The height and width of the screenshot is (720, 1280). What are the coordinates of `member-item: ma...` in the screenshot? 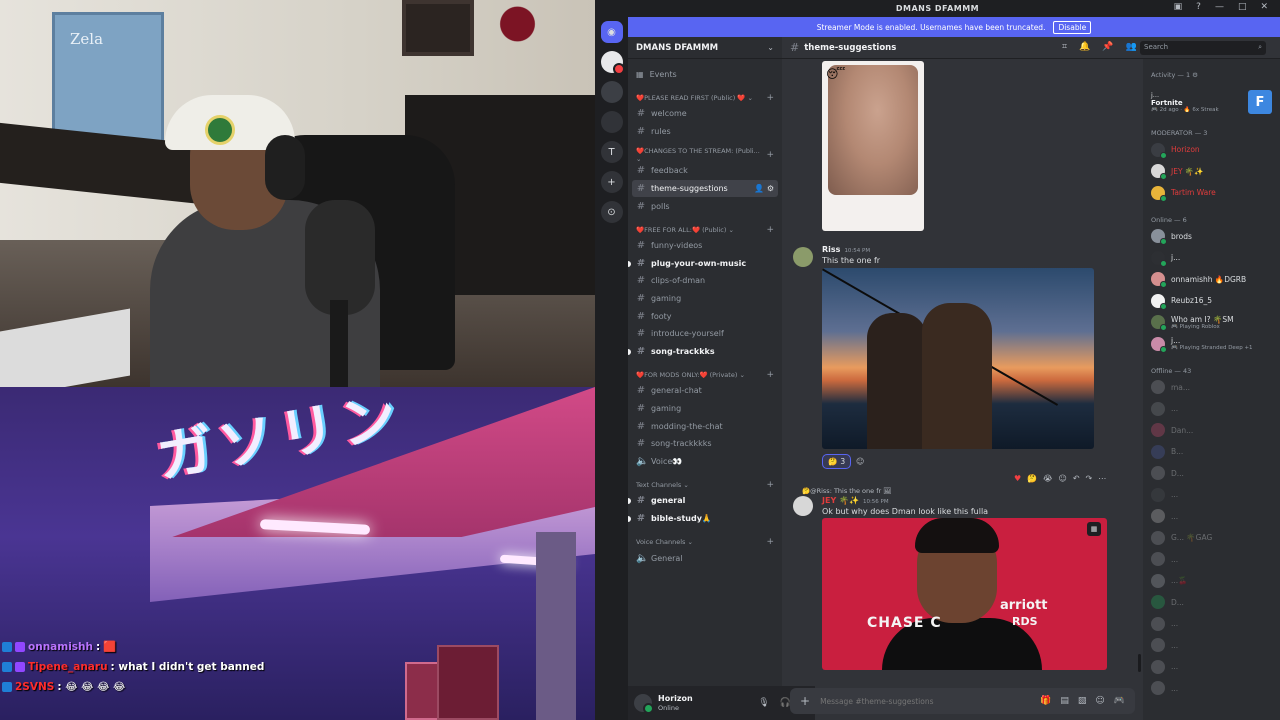 It's located at (1211, 388).